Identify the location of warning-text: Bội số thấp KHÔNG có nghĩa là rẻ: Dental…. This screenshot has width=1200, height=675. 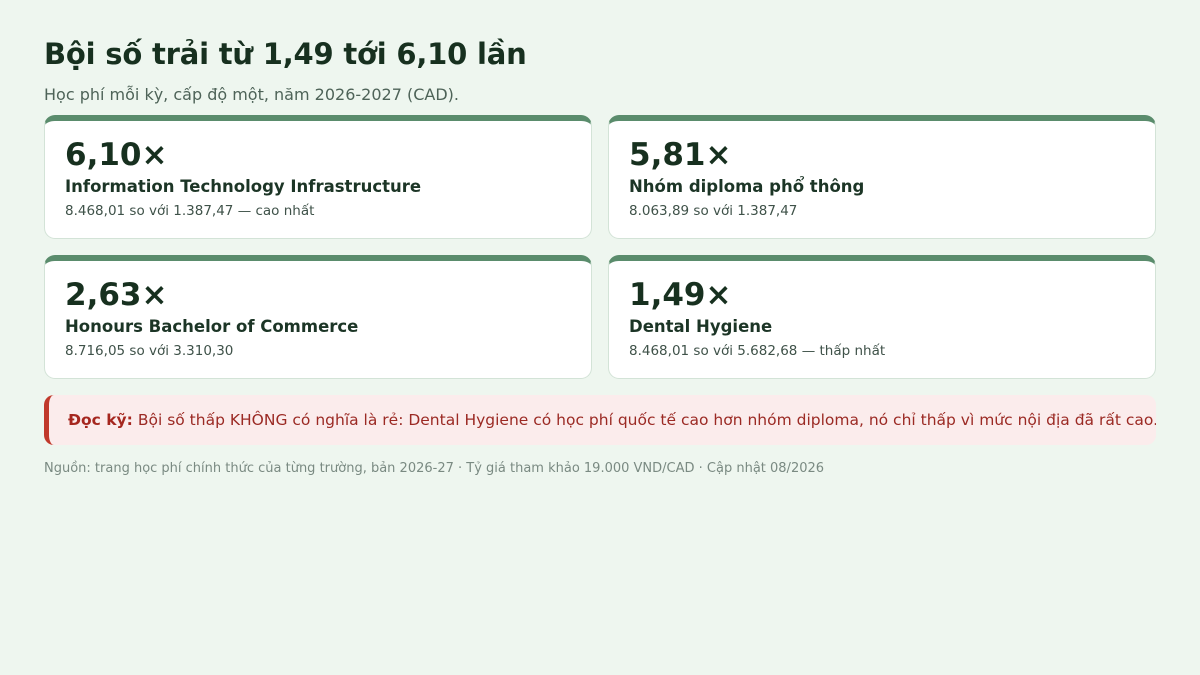
(646, 420).